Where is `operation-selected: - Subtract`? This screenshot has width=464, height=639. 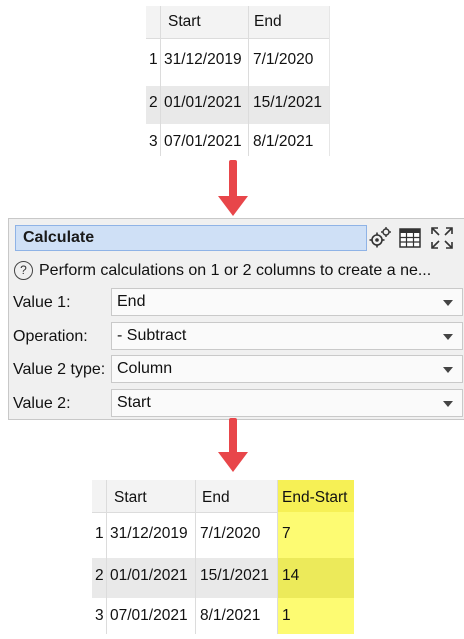 operation-selected: - Subtract is located at coordinates (152, 335).